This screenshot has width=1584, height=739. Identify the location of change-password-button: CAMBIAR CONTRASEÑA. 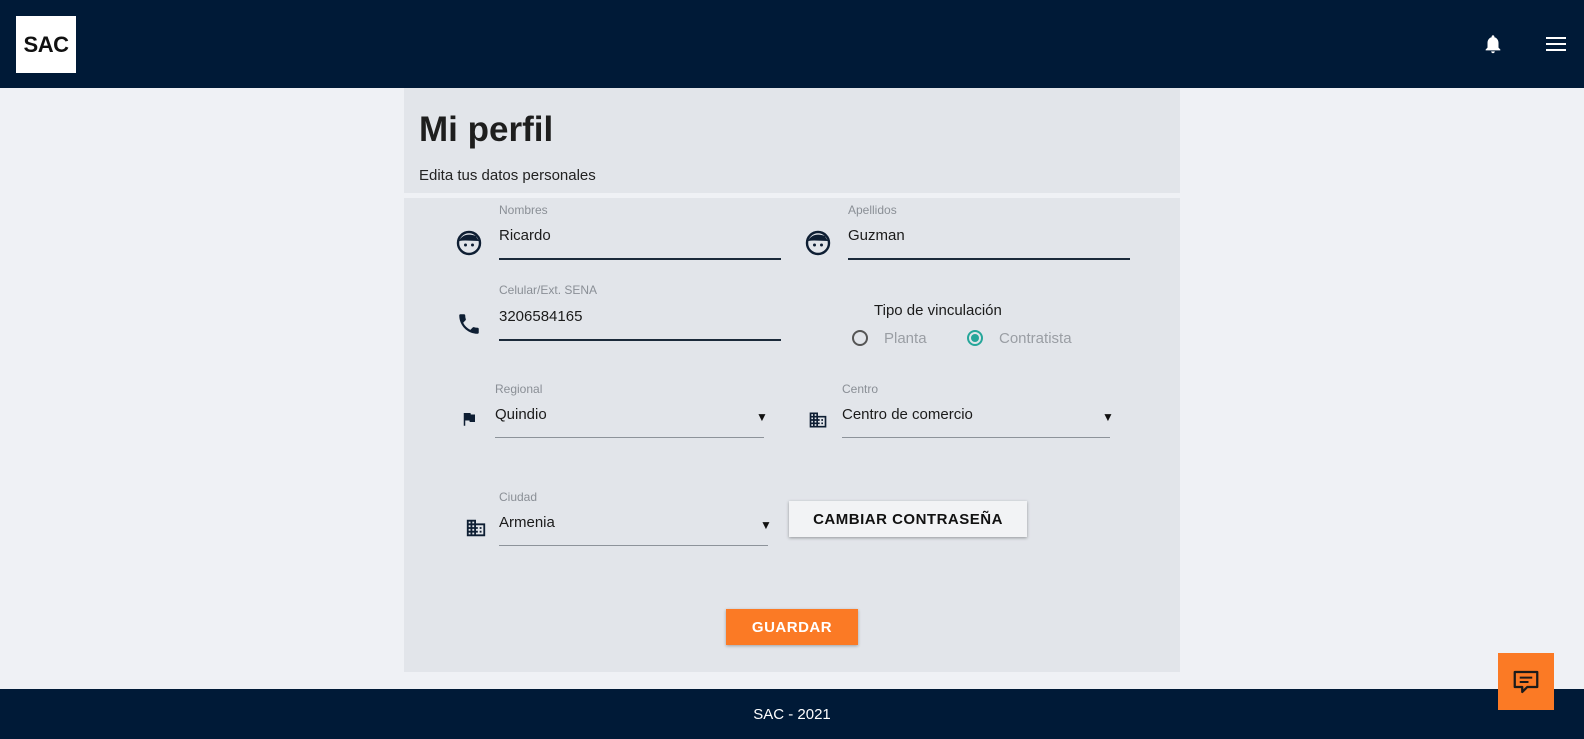
(908, 519).